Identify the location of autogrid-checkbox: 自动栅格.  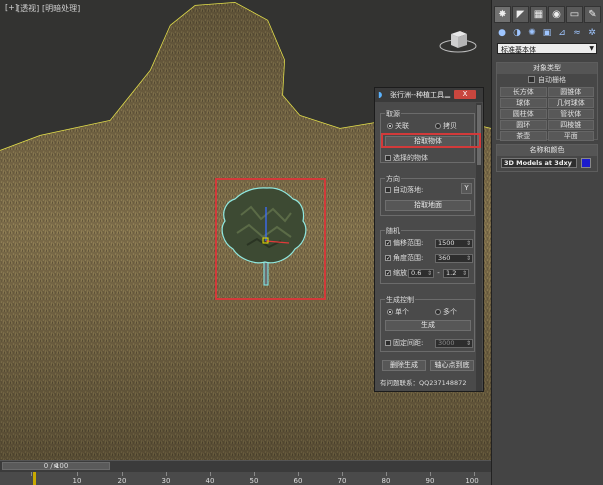
(547, 79).